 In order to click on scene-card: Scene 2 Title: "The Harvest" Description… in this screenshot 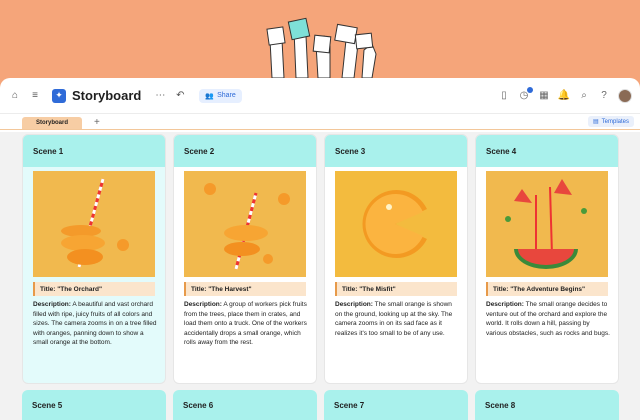, I will do `click(245, 259)`.